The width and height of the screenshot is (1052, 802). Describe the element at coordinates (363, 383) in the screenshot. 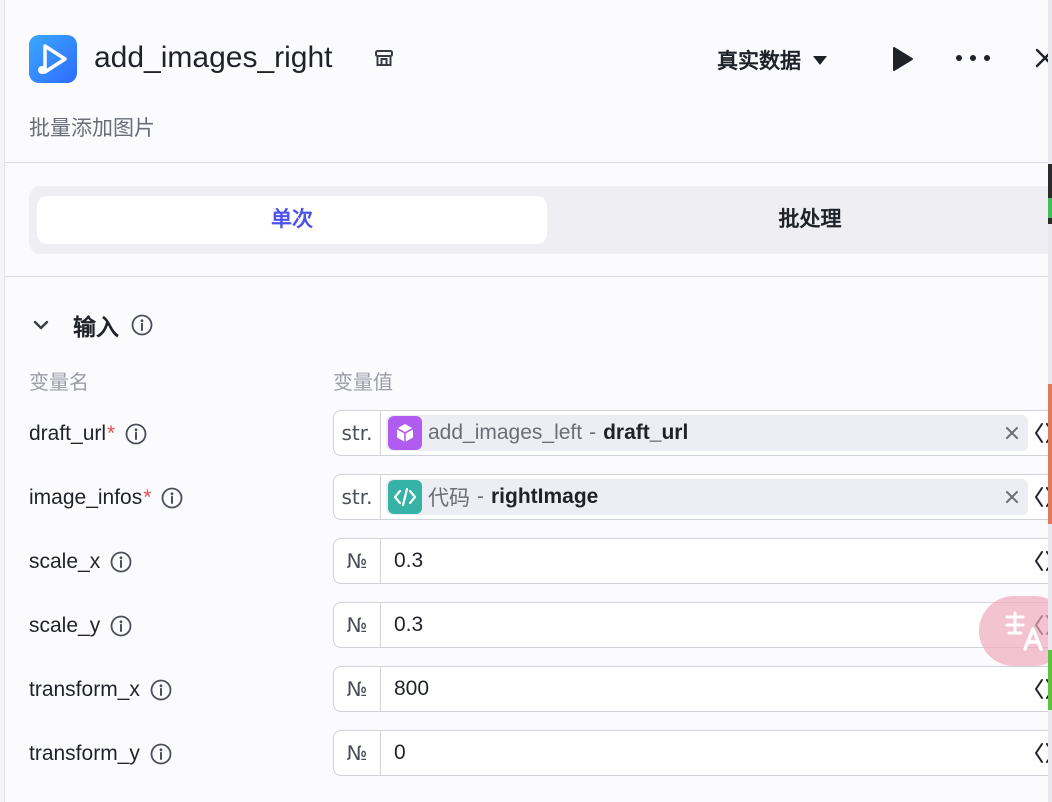

I see `column-header-value: 变量值` at that location.